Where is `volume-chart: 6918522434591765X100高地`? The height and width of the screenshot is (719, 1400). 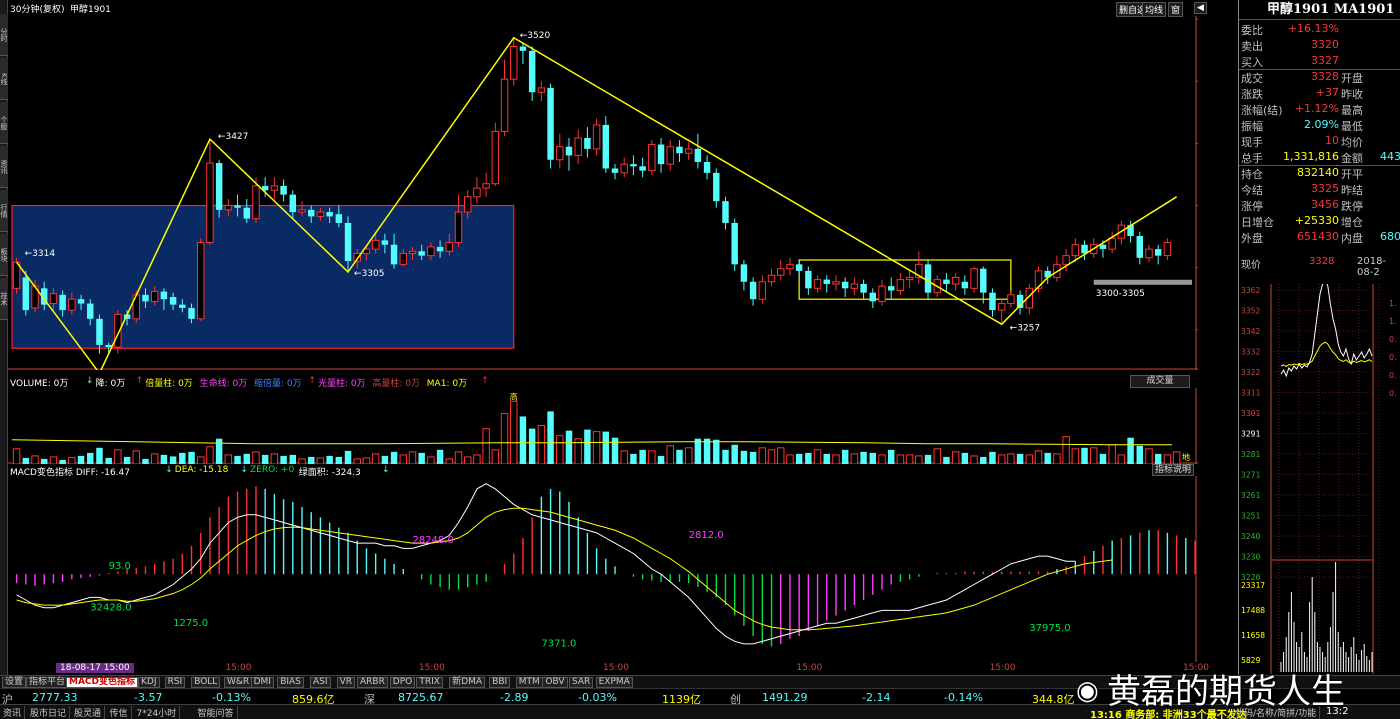 volume-chart: 6918522434591765X100高地 is located at coordinates (603, 426).